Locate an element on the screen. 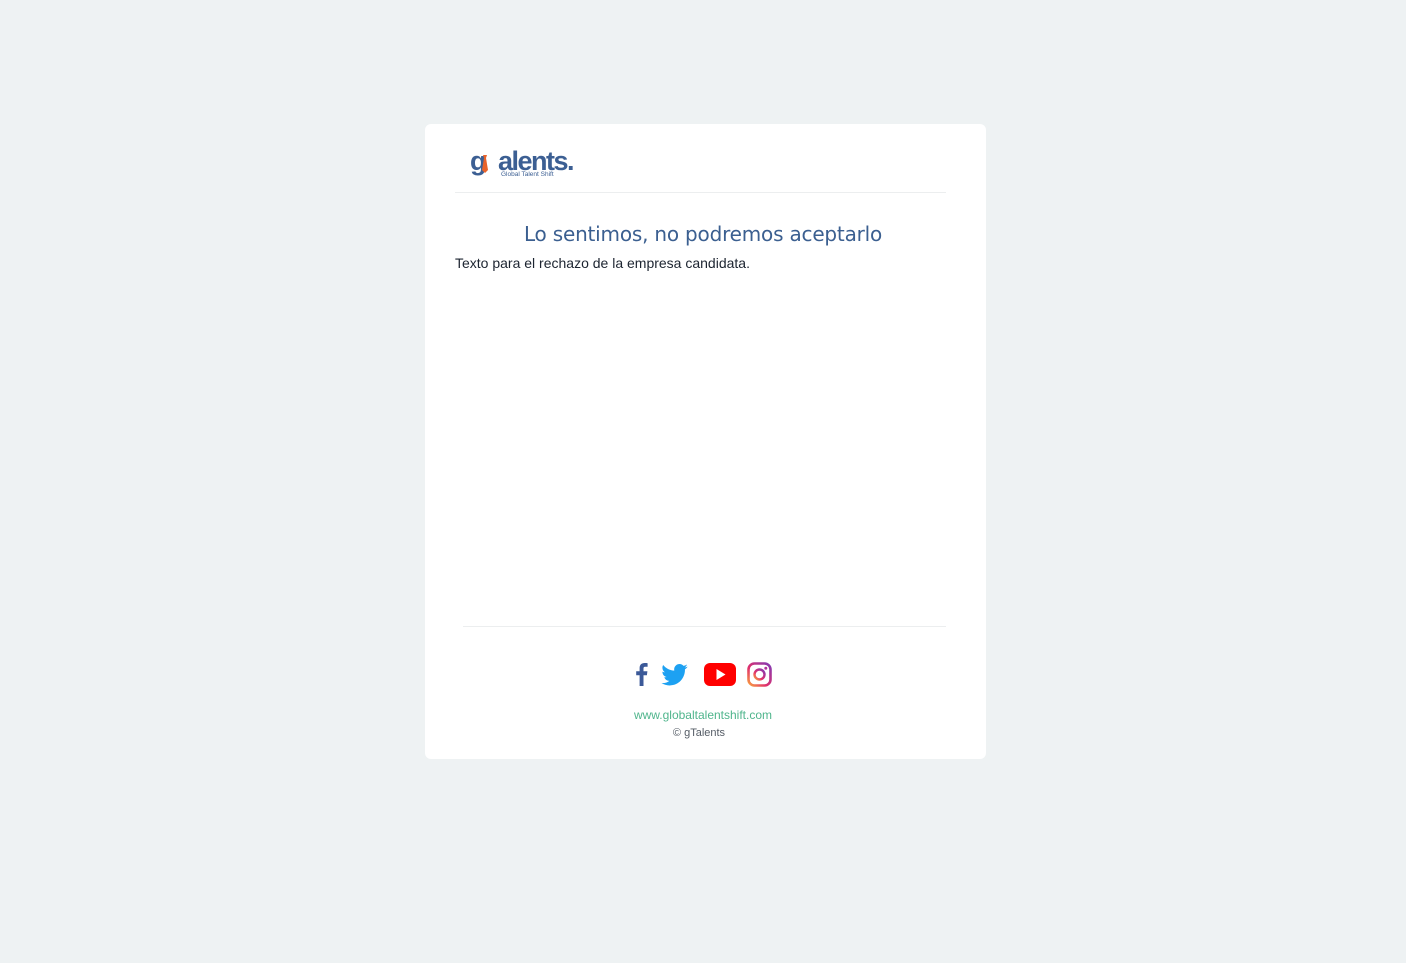 This screenshot has width=1406, height=963. facebook-icon is located at coordinates (641, 676).